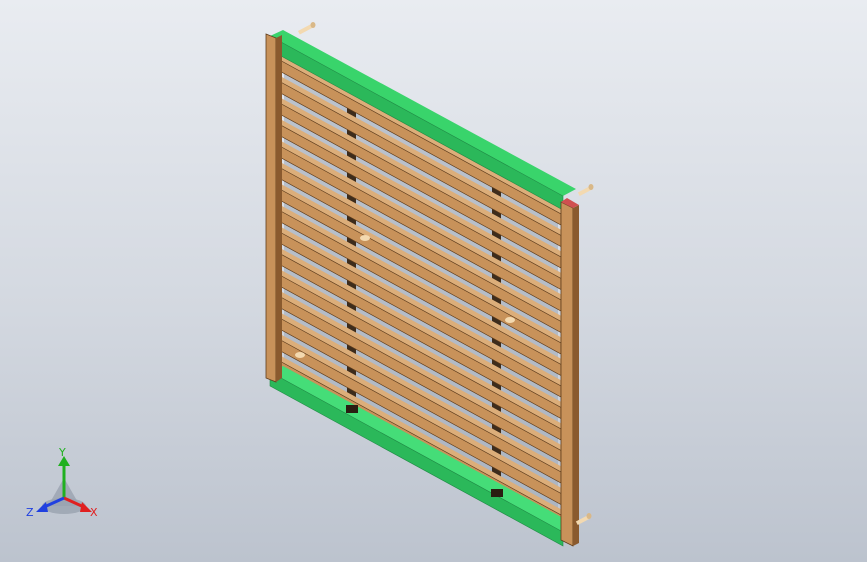 Image resolution: width=867 pixels, height=562 pixels. I want to click on stringer-block-left, so click(352, 409).